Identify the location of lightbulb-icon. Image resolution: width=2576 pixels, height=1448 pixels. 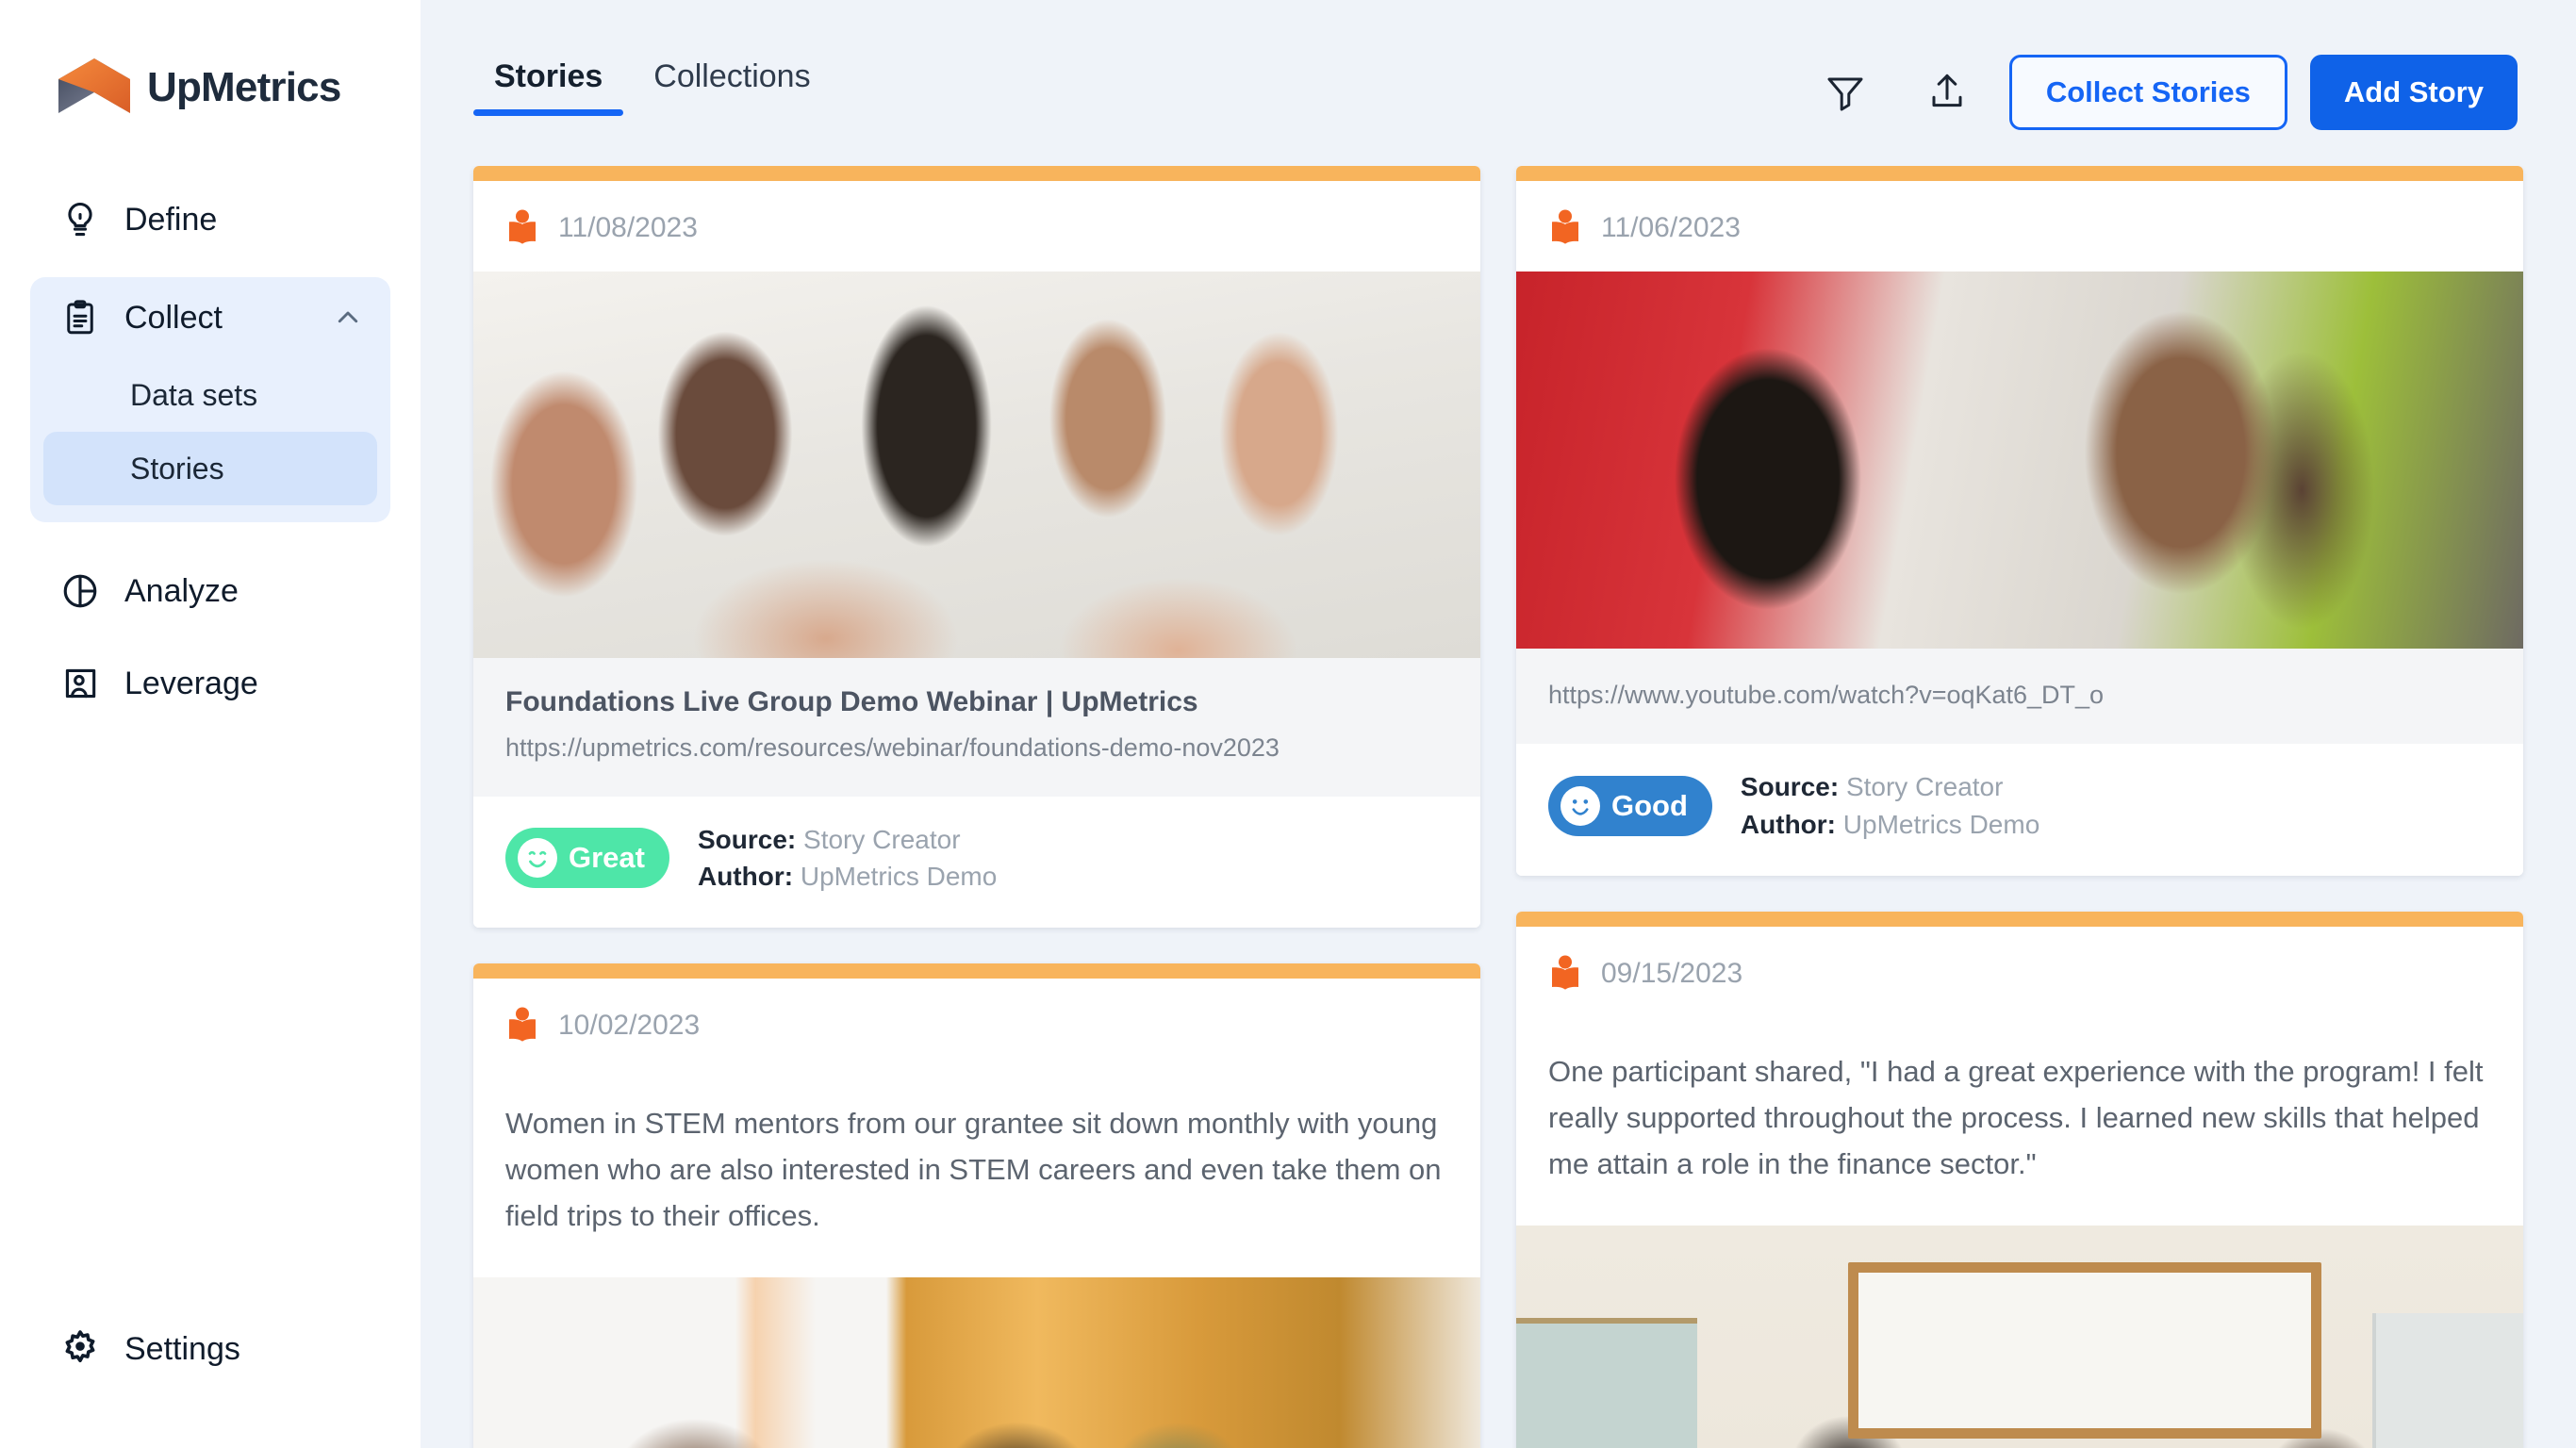
(80, 219).